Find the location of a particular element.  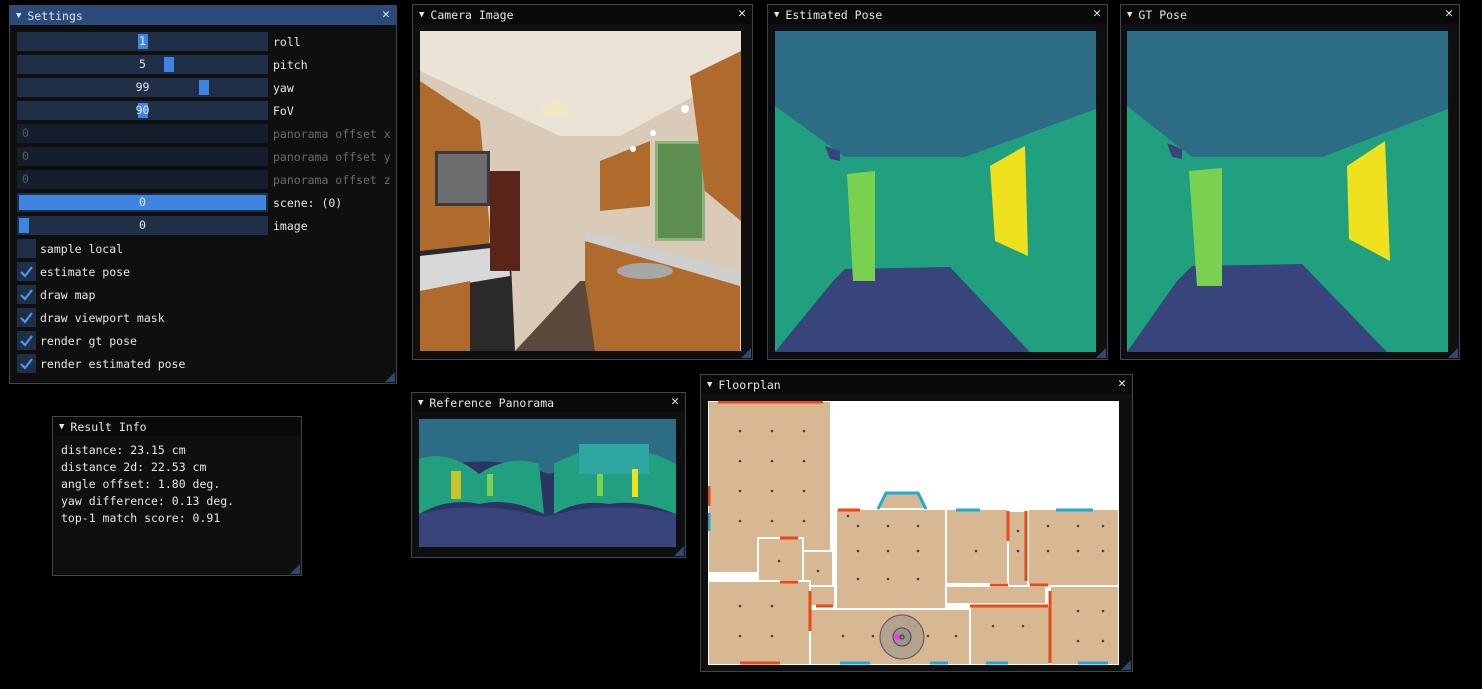

slider-row: 0 image is located at coordinates (162, 225).